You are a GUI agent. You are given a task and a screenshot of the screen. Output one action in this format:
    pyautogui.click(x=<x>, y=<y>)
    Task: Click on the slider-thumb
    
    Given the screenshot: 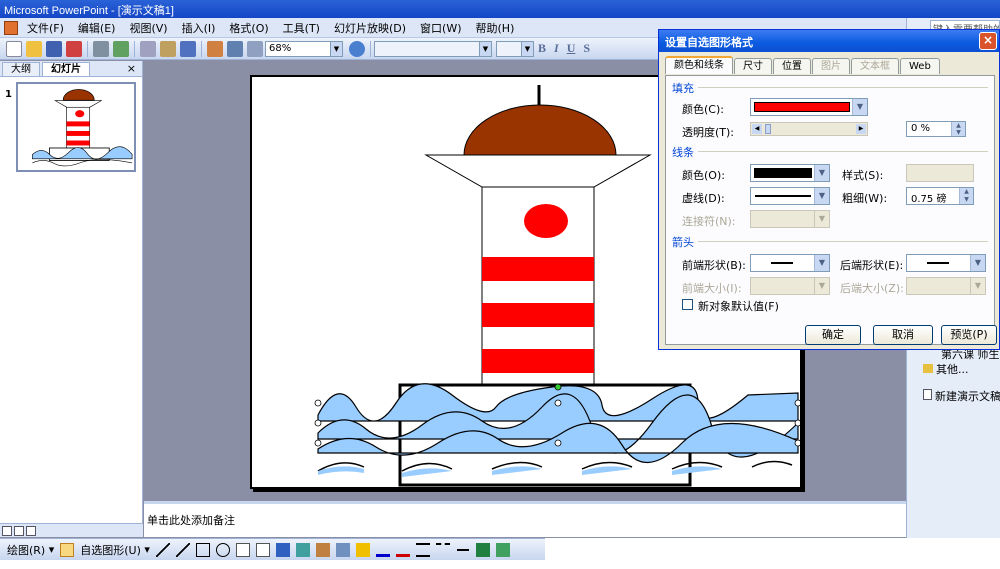 What is the action you would take?
    pyautogui.click(x=768, y=129)
    